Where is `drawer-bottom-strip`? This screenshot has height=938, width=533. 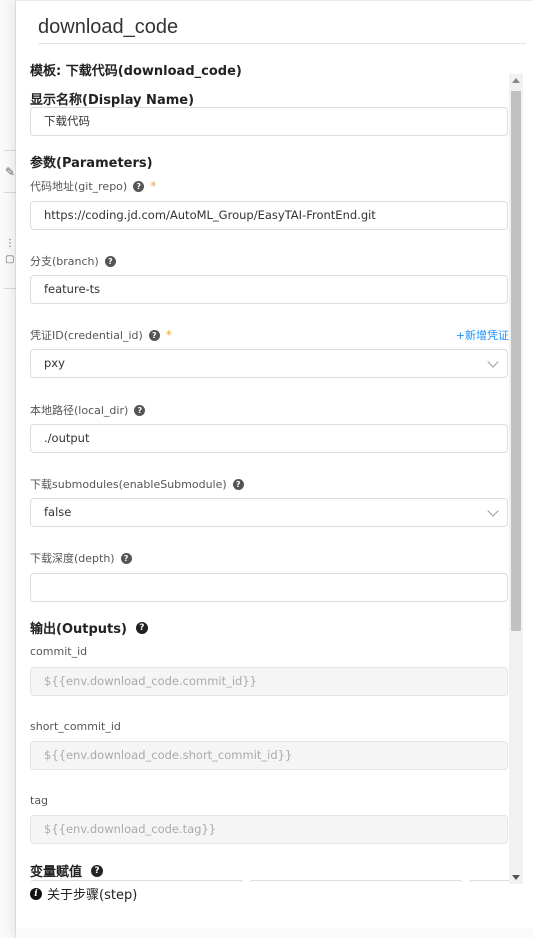 drawer-bottom-strip is located at coordinates (274, 933).